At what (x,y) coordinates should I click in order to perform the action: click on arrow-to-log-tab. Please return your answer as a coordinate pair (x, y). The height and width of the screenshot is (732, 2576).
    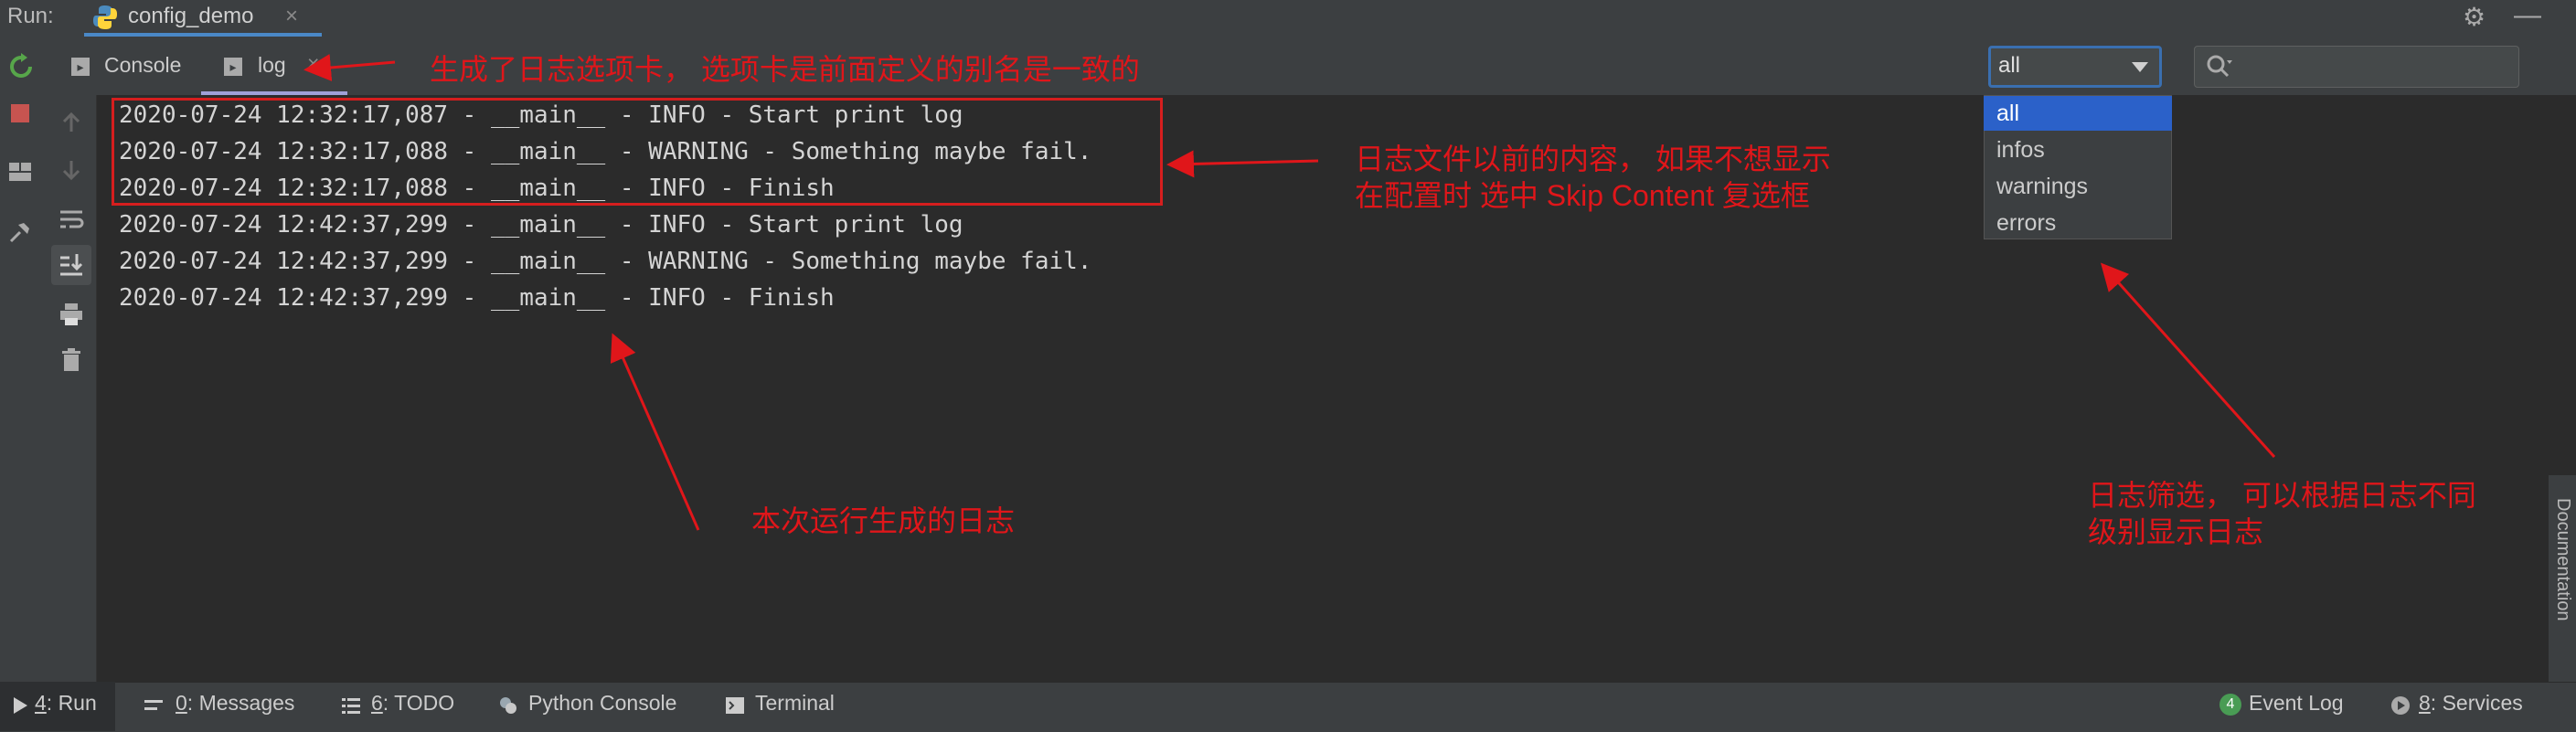
    Looking at the image, I should click on (349, 67).